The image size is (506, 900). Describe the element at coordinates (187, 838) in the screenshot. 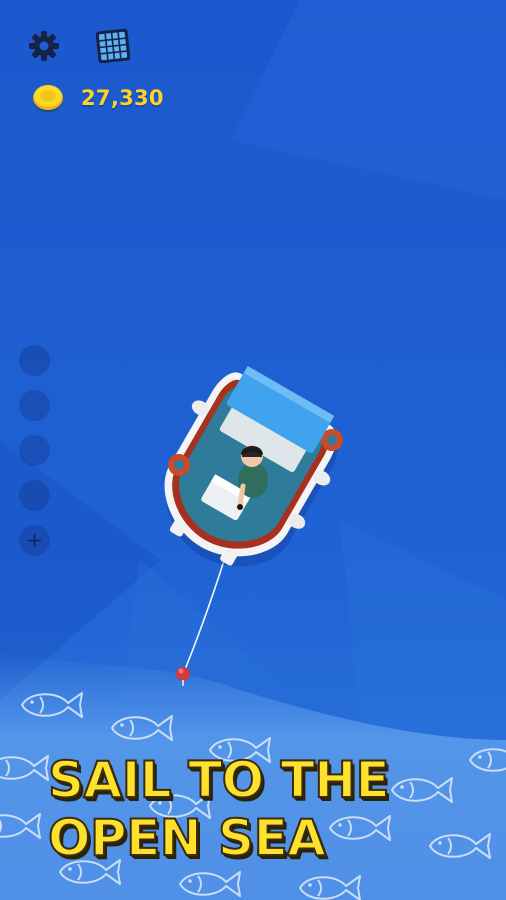

I see `promo-headline-line2: OPEN SEA` at that location.